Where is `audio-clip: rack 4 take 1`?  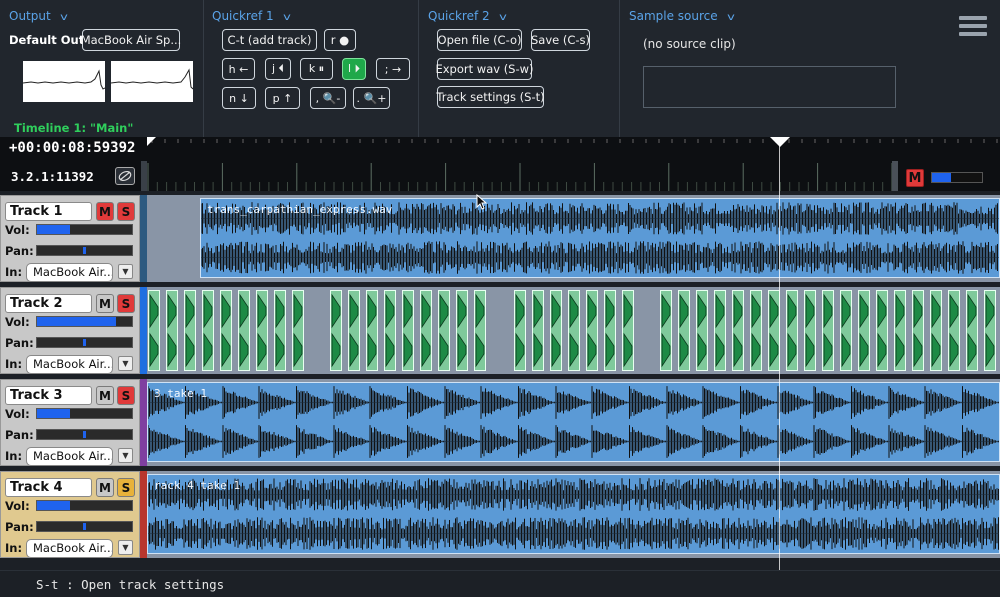
audio-clip: rack 4 take 1 is located at coordinates (573, 514).